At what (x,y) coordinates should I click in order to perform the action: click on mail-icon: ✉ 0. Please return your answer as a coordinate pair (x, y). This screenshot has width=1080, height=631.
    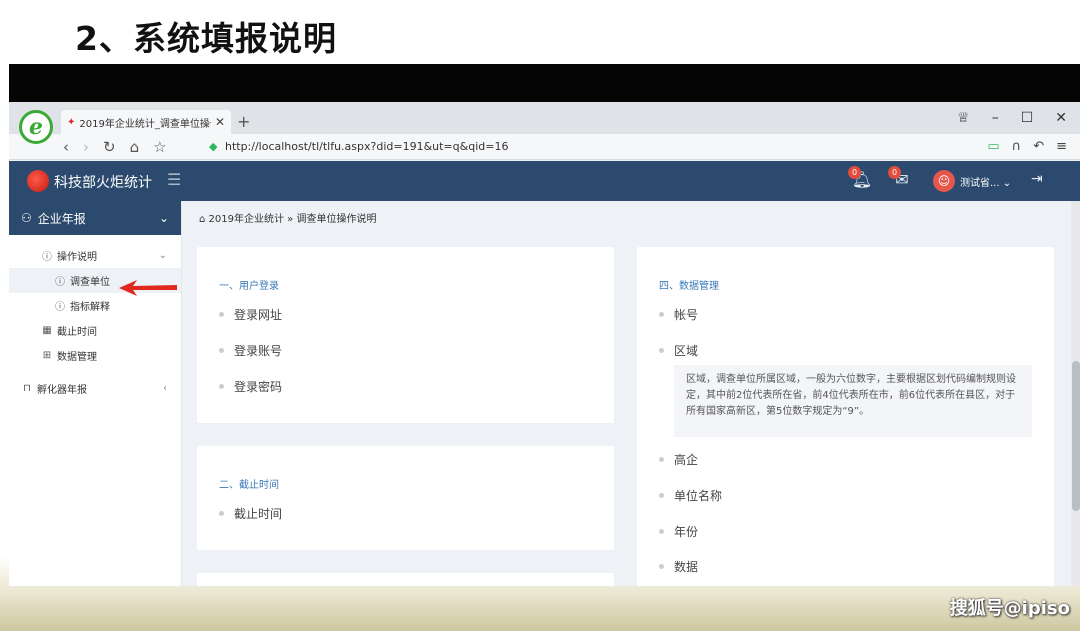
    Looking at the image, I should click on (900, 179).